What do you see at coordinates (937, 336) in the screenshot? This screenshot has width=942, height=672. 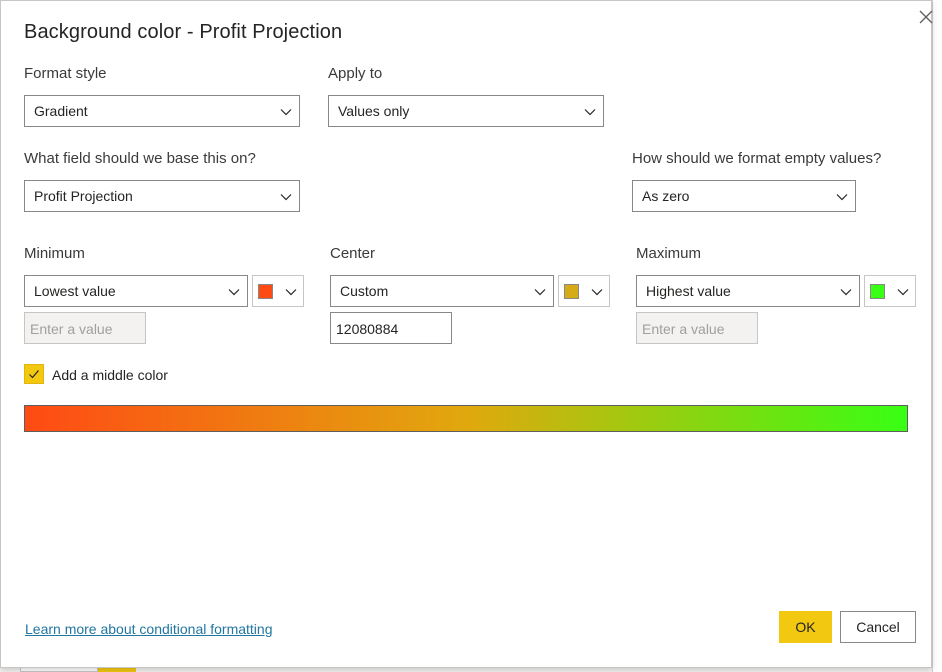 I see `background-edge` at bounding box center [937, 336].